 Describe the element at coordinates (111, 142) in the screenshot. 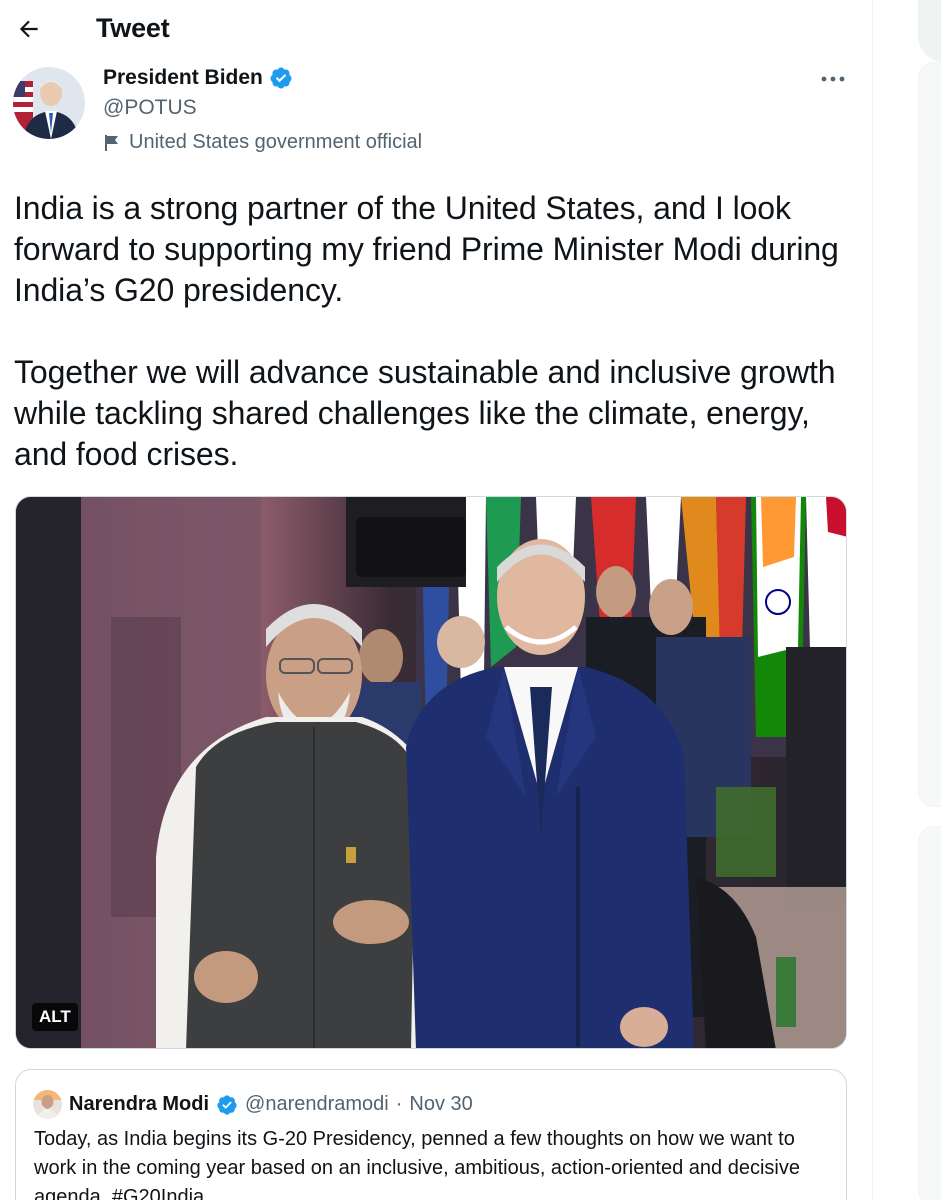

I see `flag-icon` at that location.